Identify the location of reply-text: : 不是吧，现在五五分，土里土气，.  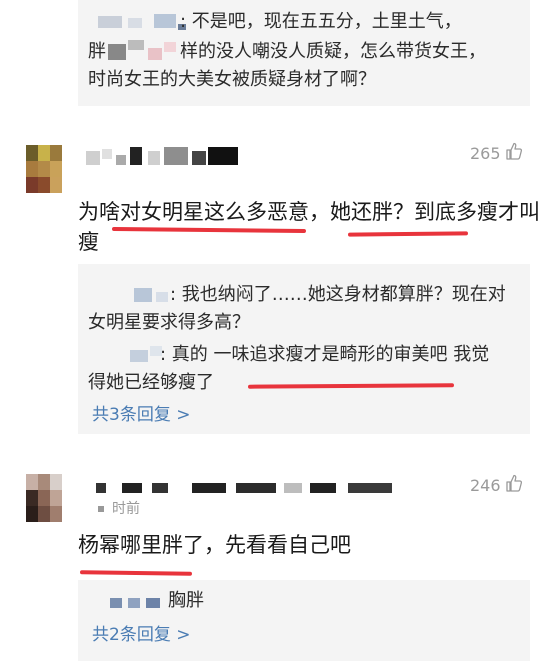
(321, 21).